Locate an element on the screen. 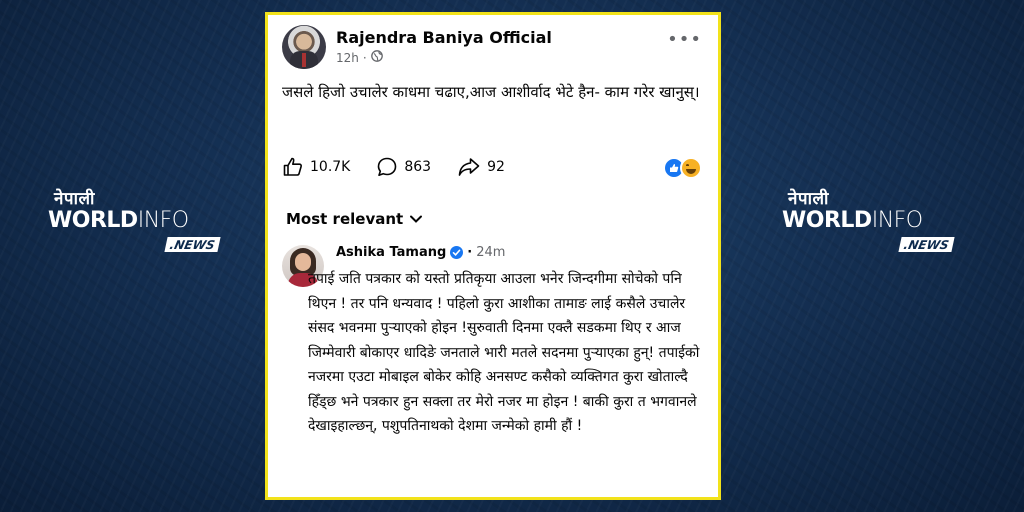 This screenshot has height=512, width=1024. comment-sort-dropdown: Most relevant is located at coordinates (354, 219).